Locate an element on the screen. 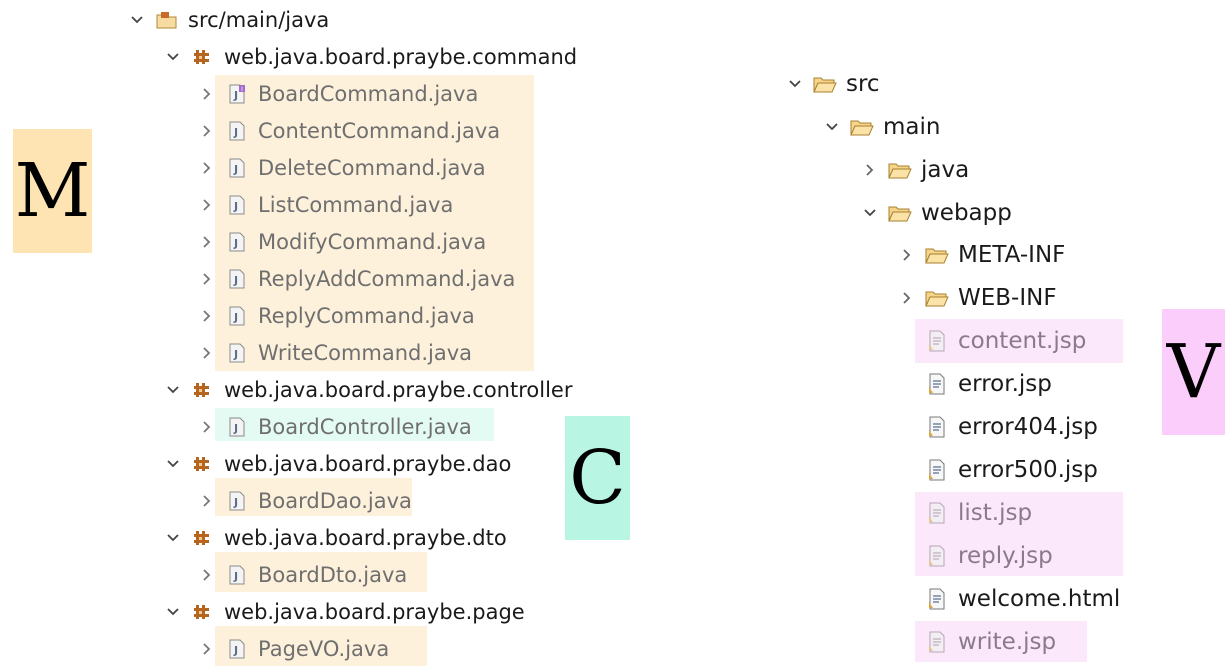  tree-item-java-file: J ModifyCommand.java is located at coordinates (342, 242).